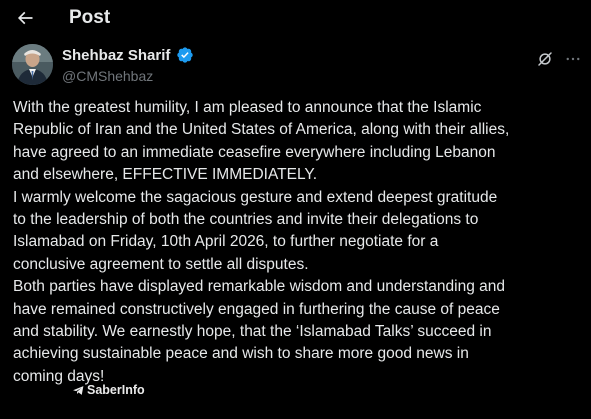 The height and width of the screenshot is (419, 591). I want to click on avatar, so click(32, 64).